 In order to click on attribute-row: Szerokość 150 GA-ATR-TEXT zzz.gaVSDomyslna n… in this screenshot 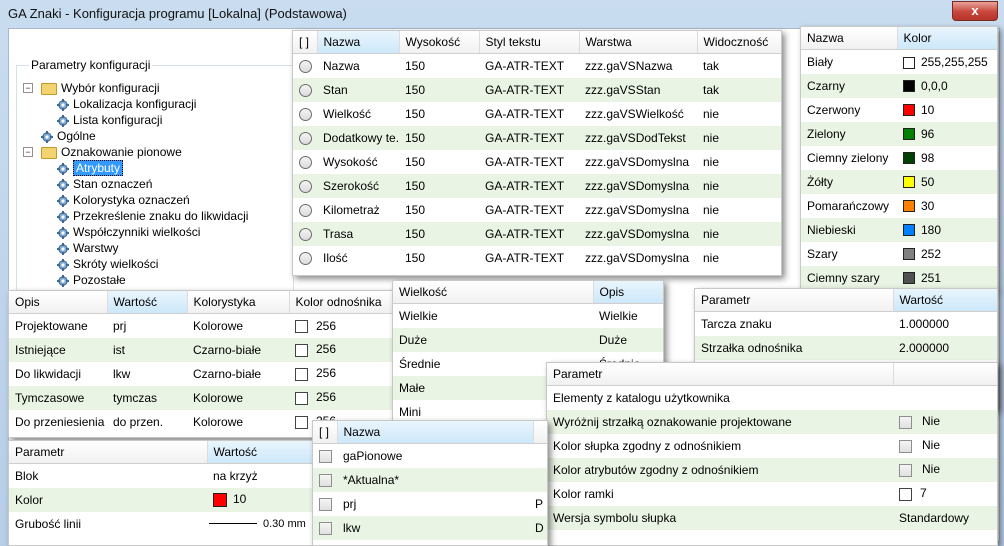, I will do `click(537, 185)`.